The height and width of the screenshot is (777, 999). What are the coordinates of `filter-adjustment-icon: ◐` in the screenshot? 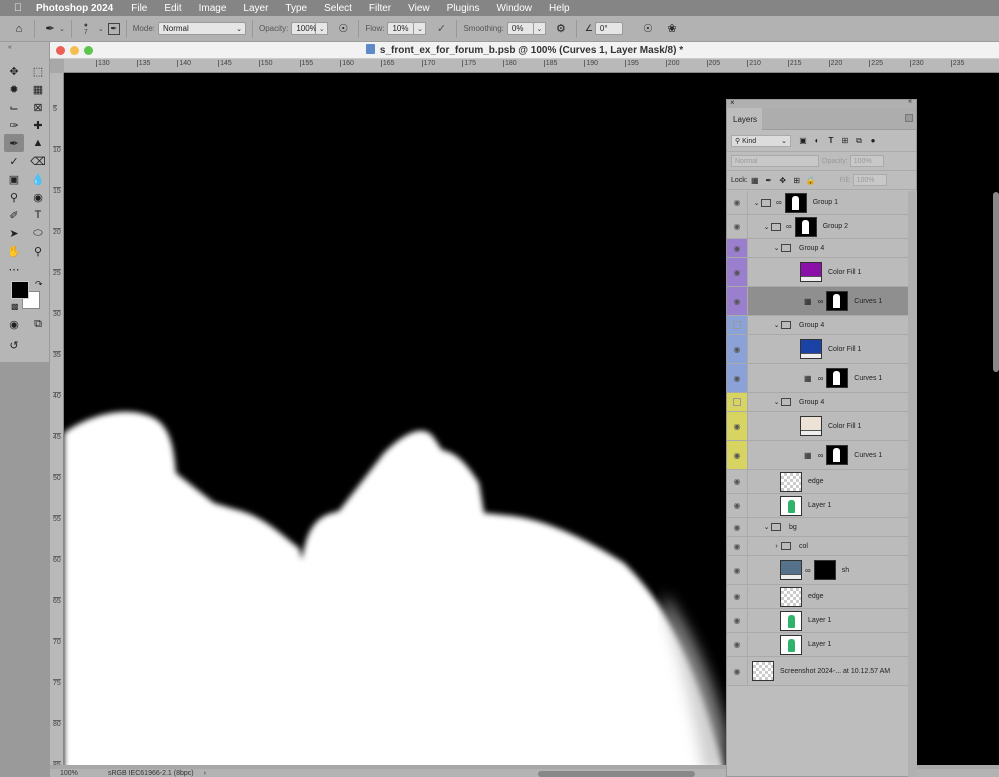 It's located at (817, 140).